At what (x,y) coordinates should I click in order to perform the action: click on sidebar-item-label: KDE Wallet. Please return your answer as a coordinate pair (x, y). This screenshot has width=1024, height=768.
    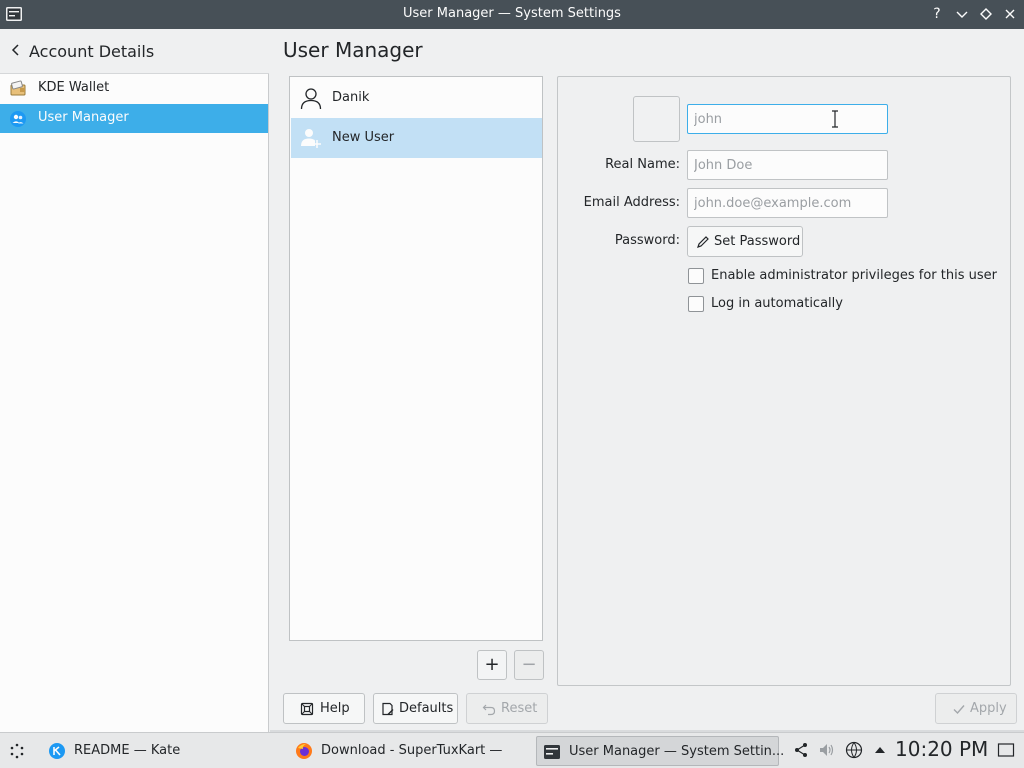
    Looking at the image, I should click on (74, 87).